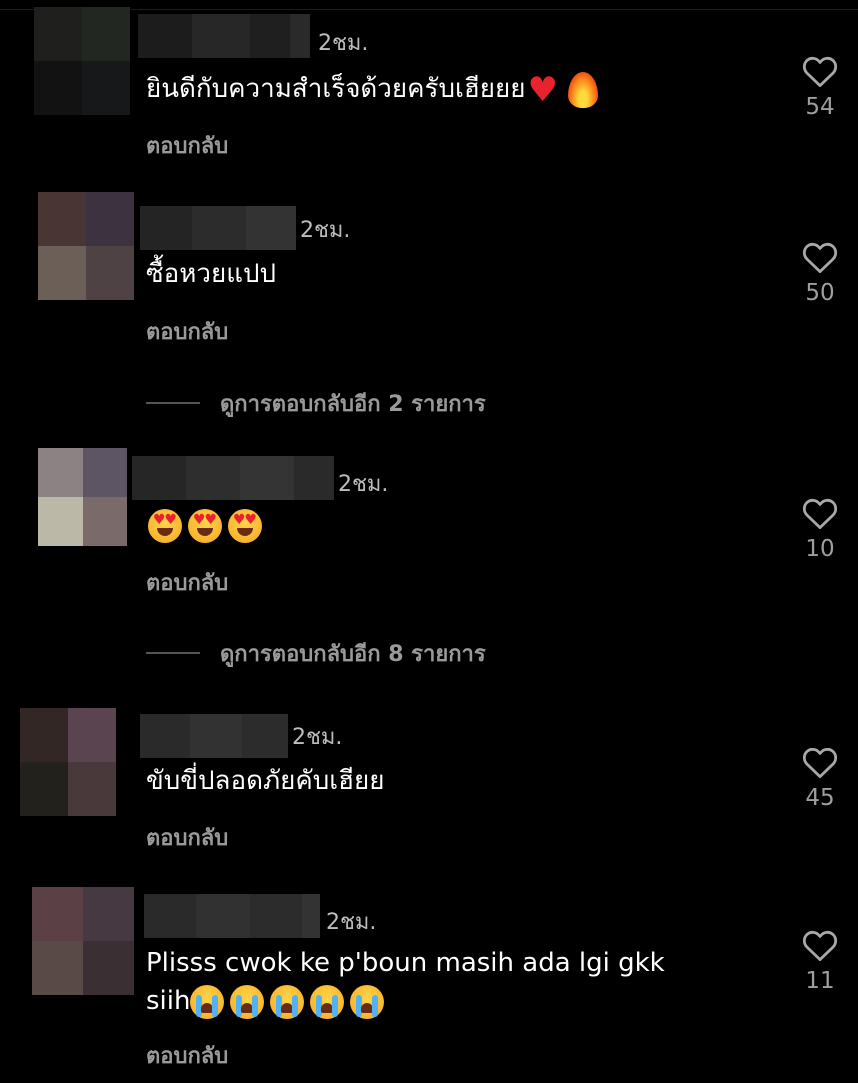  I want to click on view-more-replies: ดูการตอบกลับอีก 2 รายการ, so click(316, 403).